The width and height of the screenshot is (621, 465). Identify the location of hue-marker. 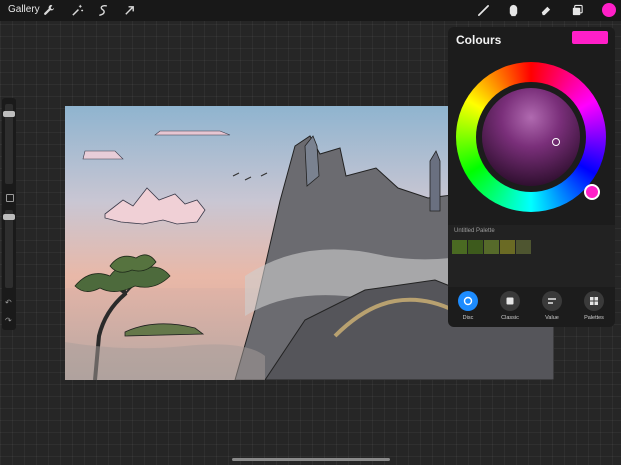
(592, 192).